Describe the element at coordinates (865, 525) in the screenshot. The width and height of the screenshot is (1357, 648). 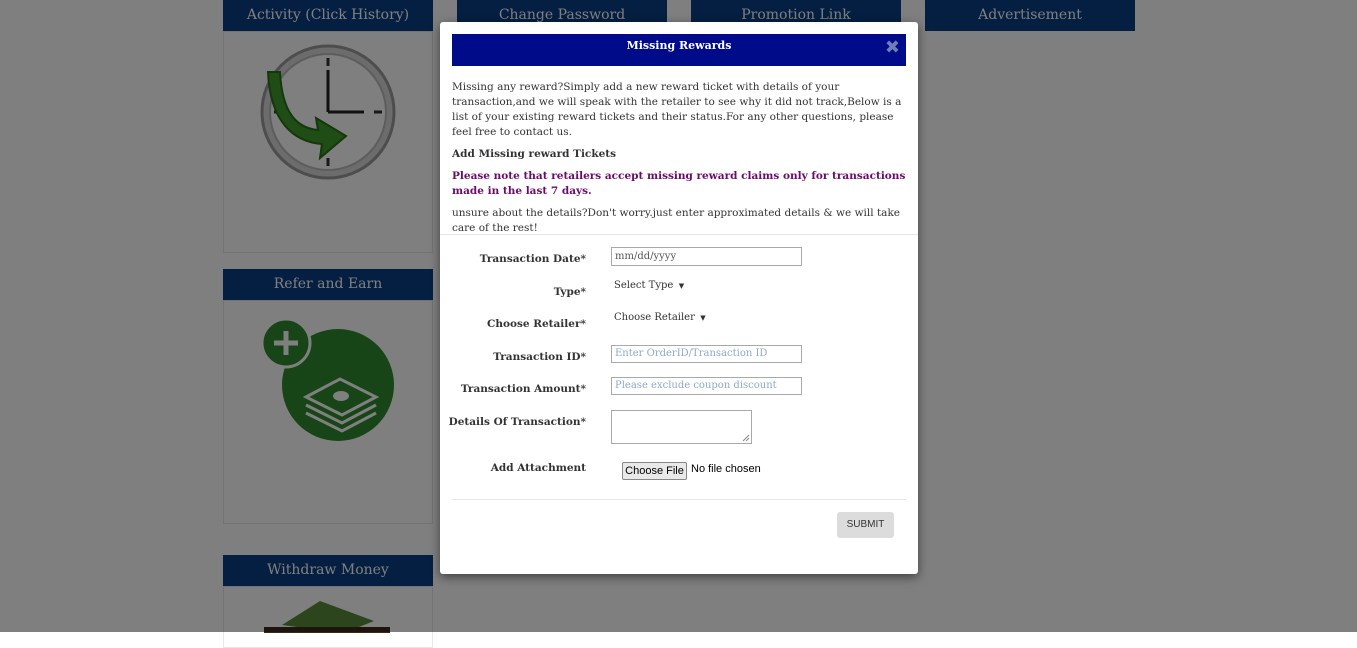
I see `submit-button: SUBMIT` at that location.